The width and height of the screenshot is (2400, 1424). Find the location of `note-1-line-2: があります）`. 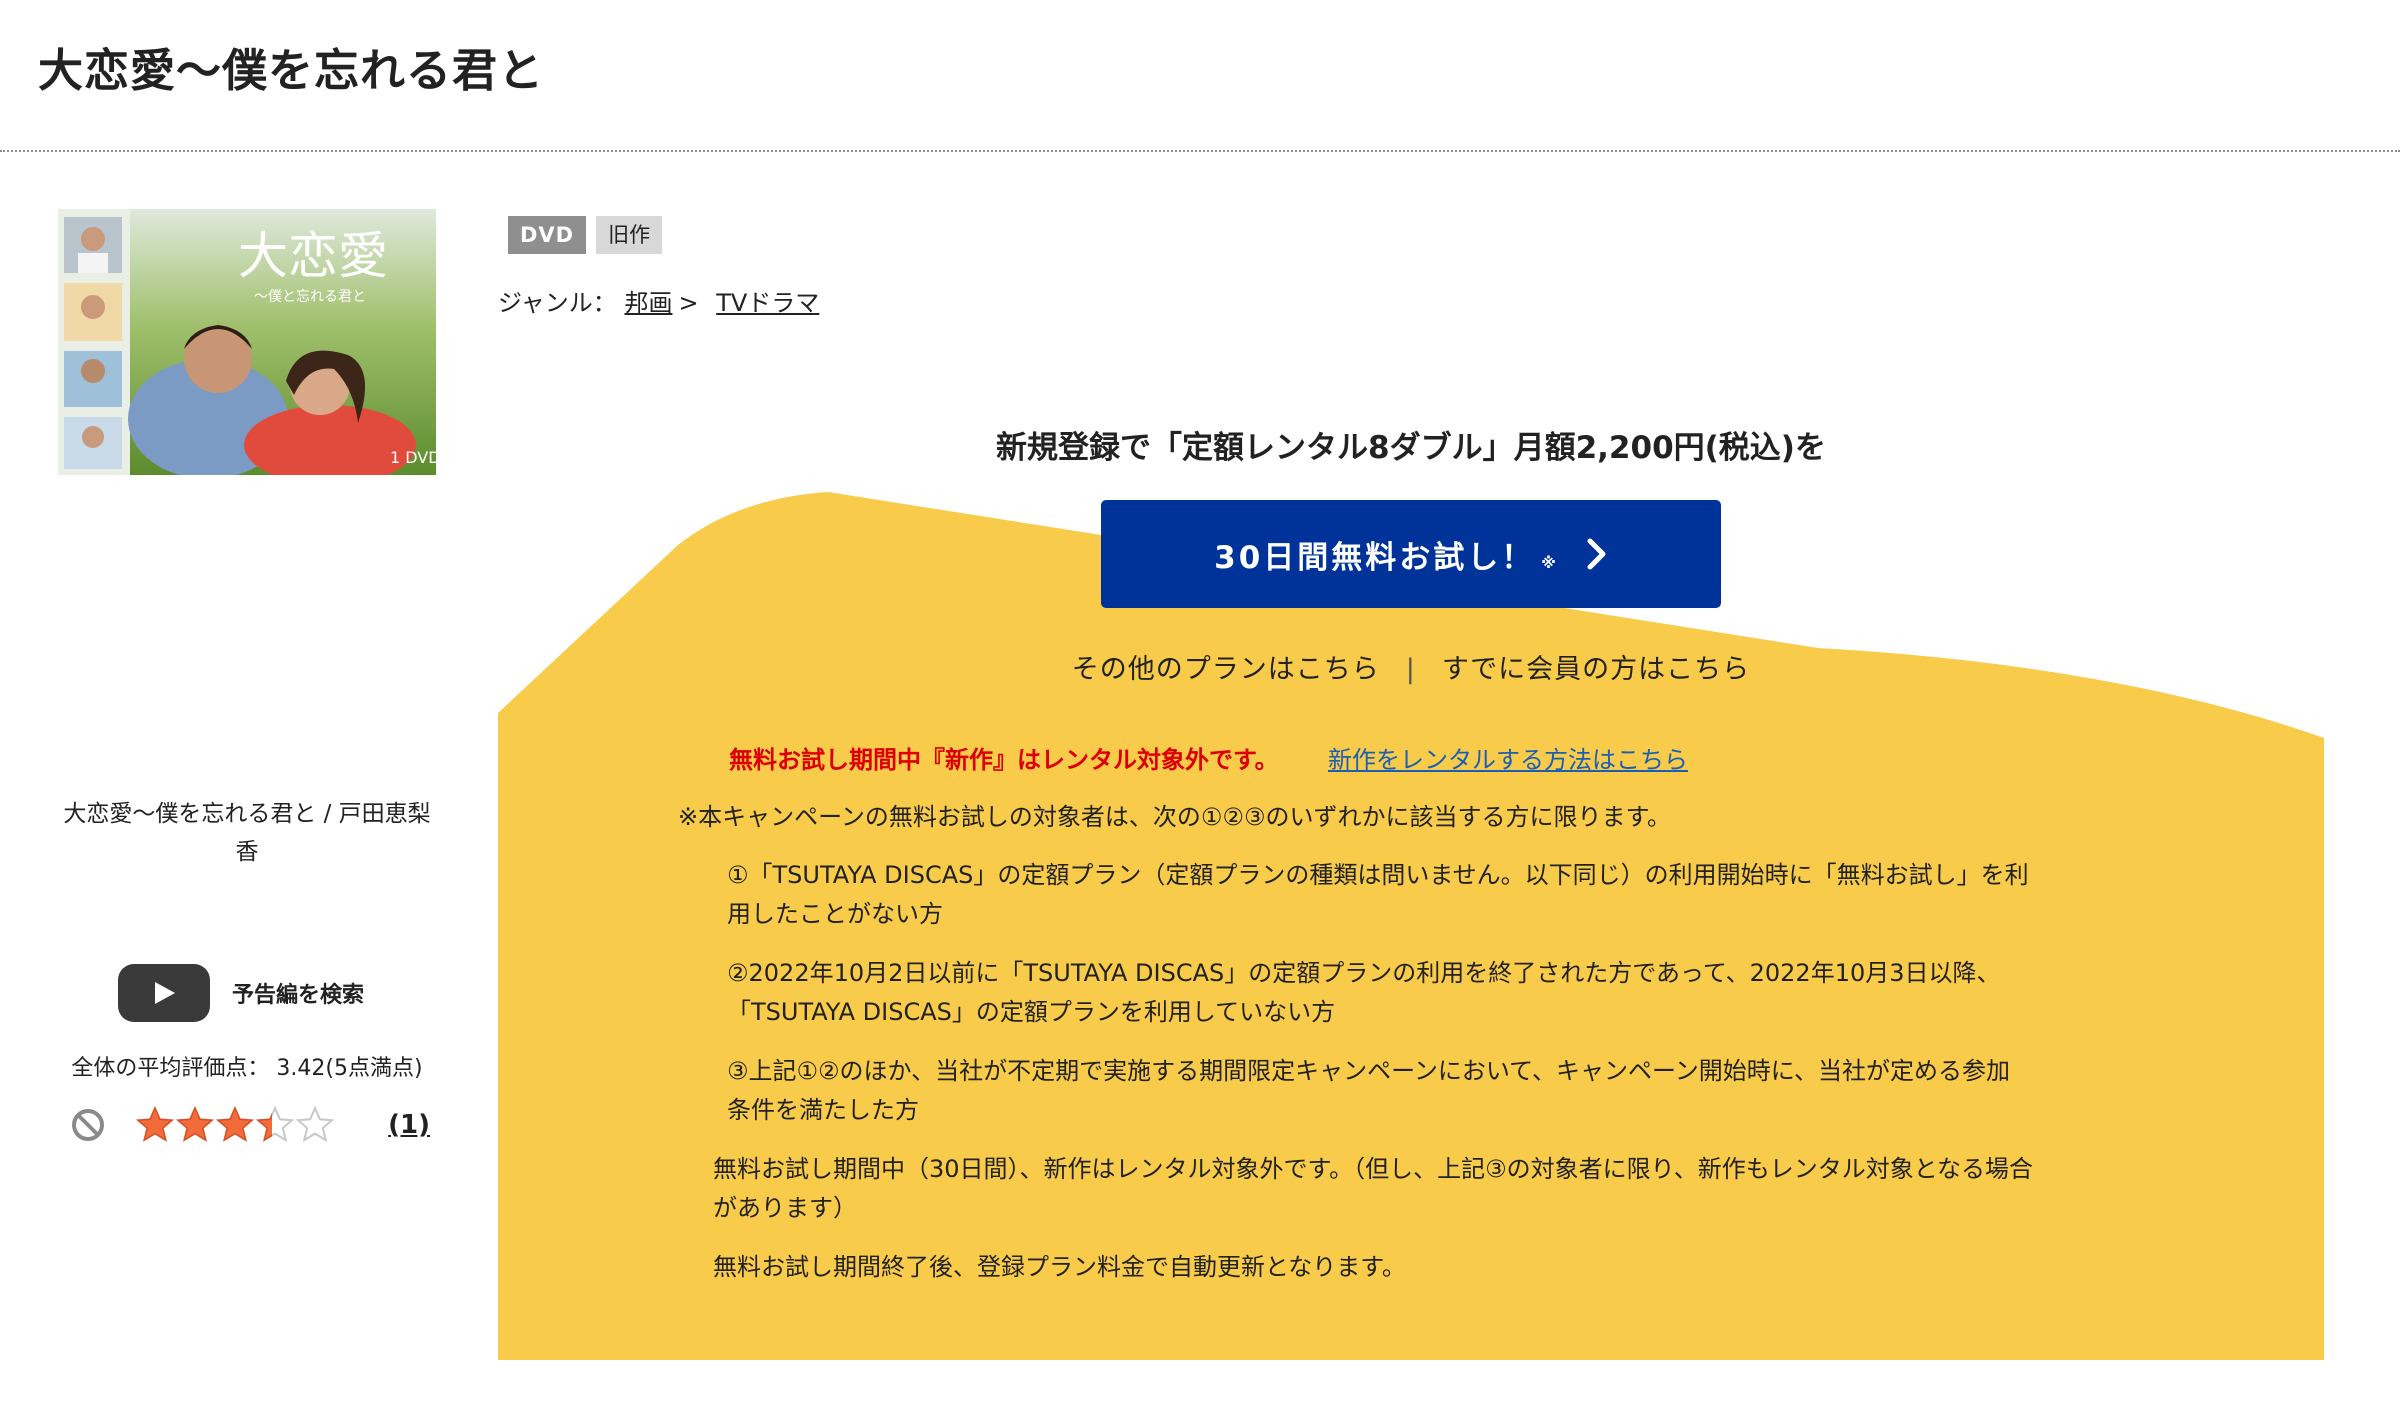

note-1-line-2: があります） is located at coordinates (785, 1208).